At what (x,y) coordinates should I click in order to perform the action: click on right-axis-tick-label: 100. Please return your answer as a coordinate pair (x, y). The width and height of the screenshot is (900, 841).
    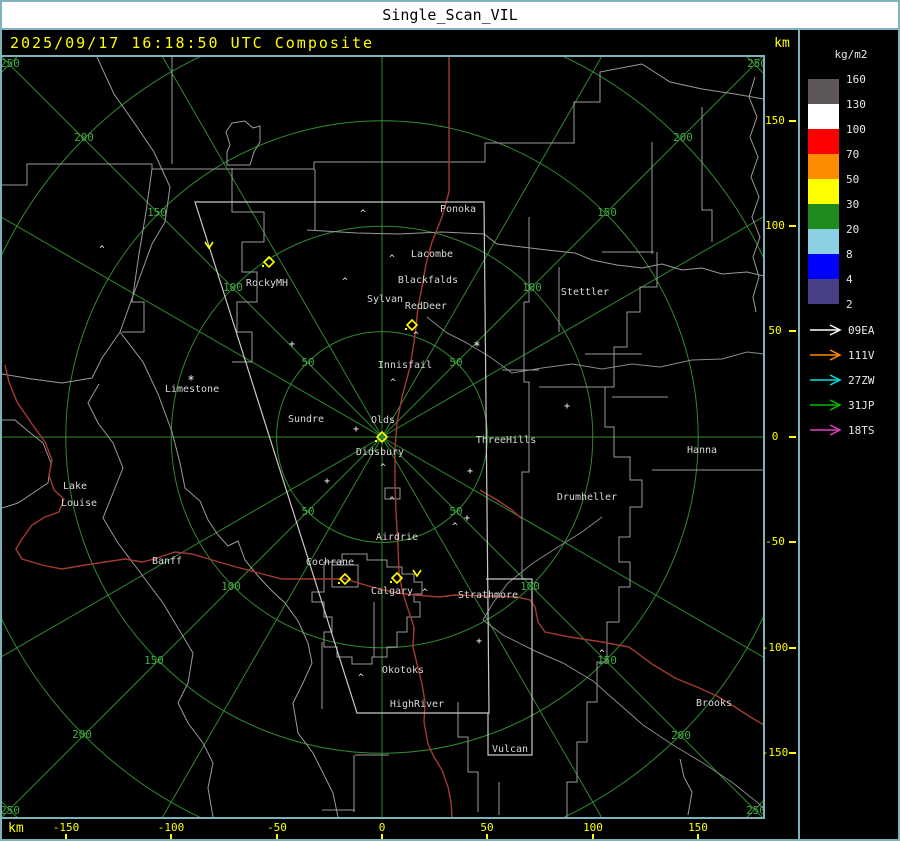
    Looking at the image, I should click on (775, 225).